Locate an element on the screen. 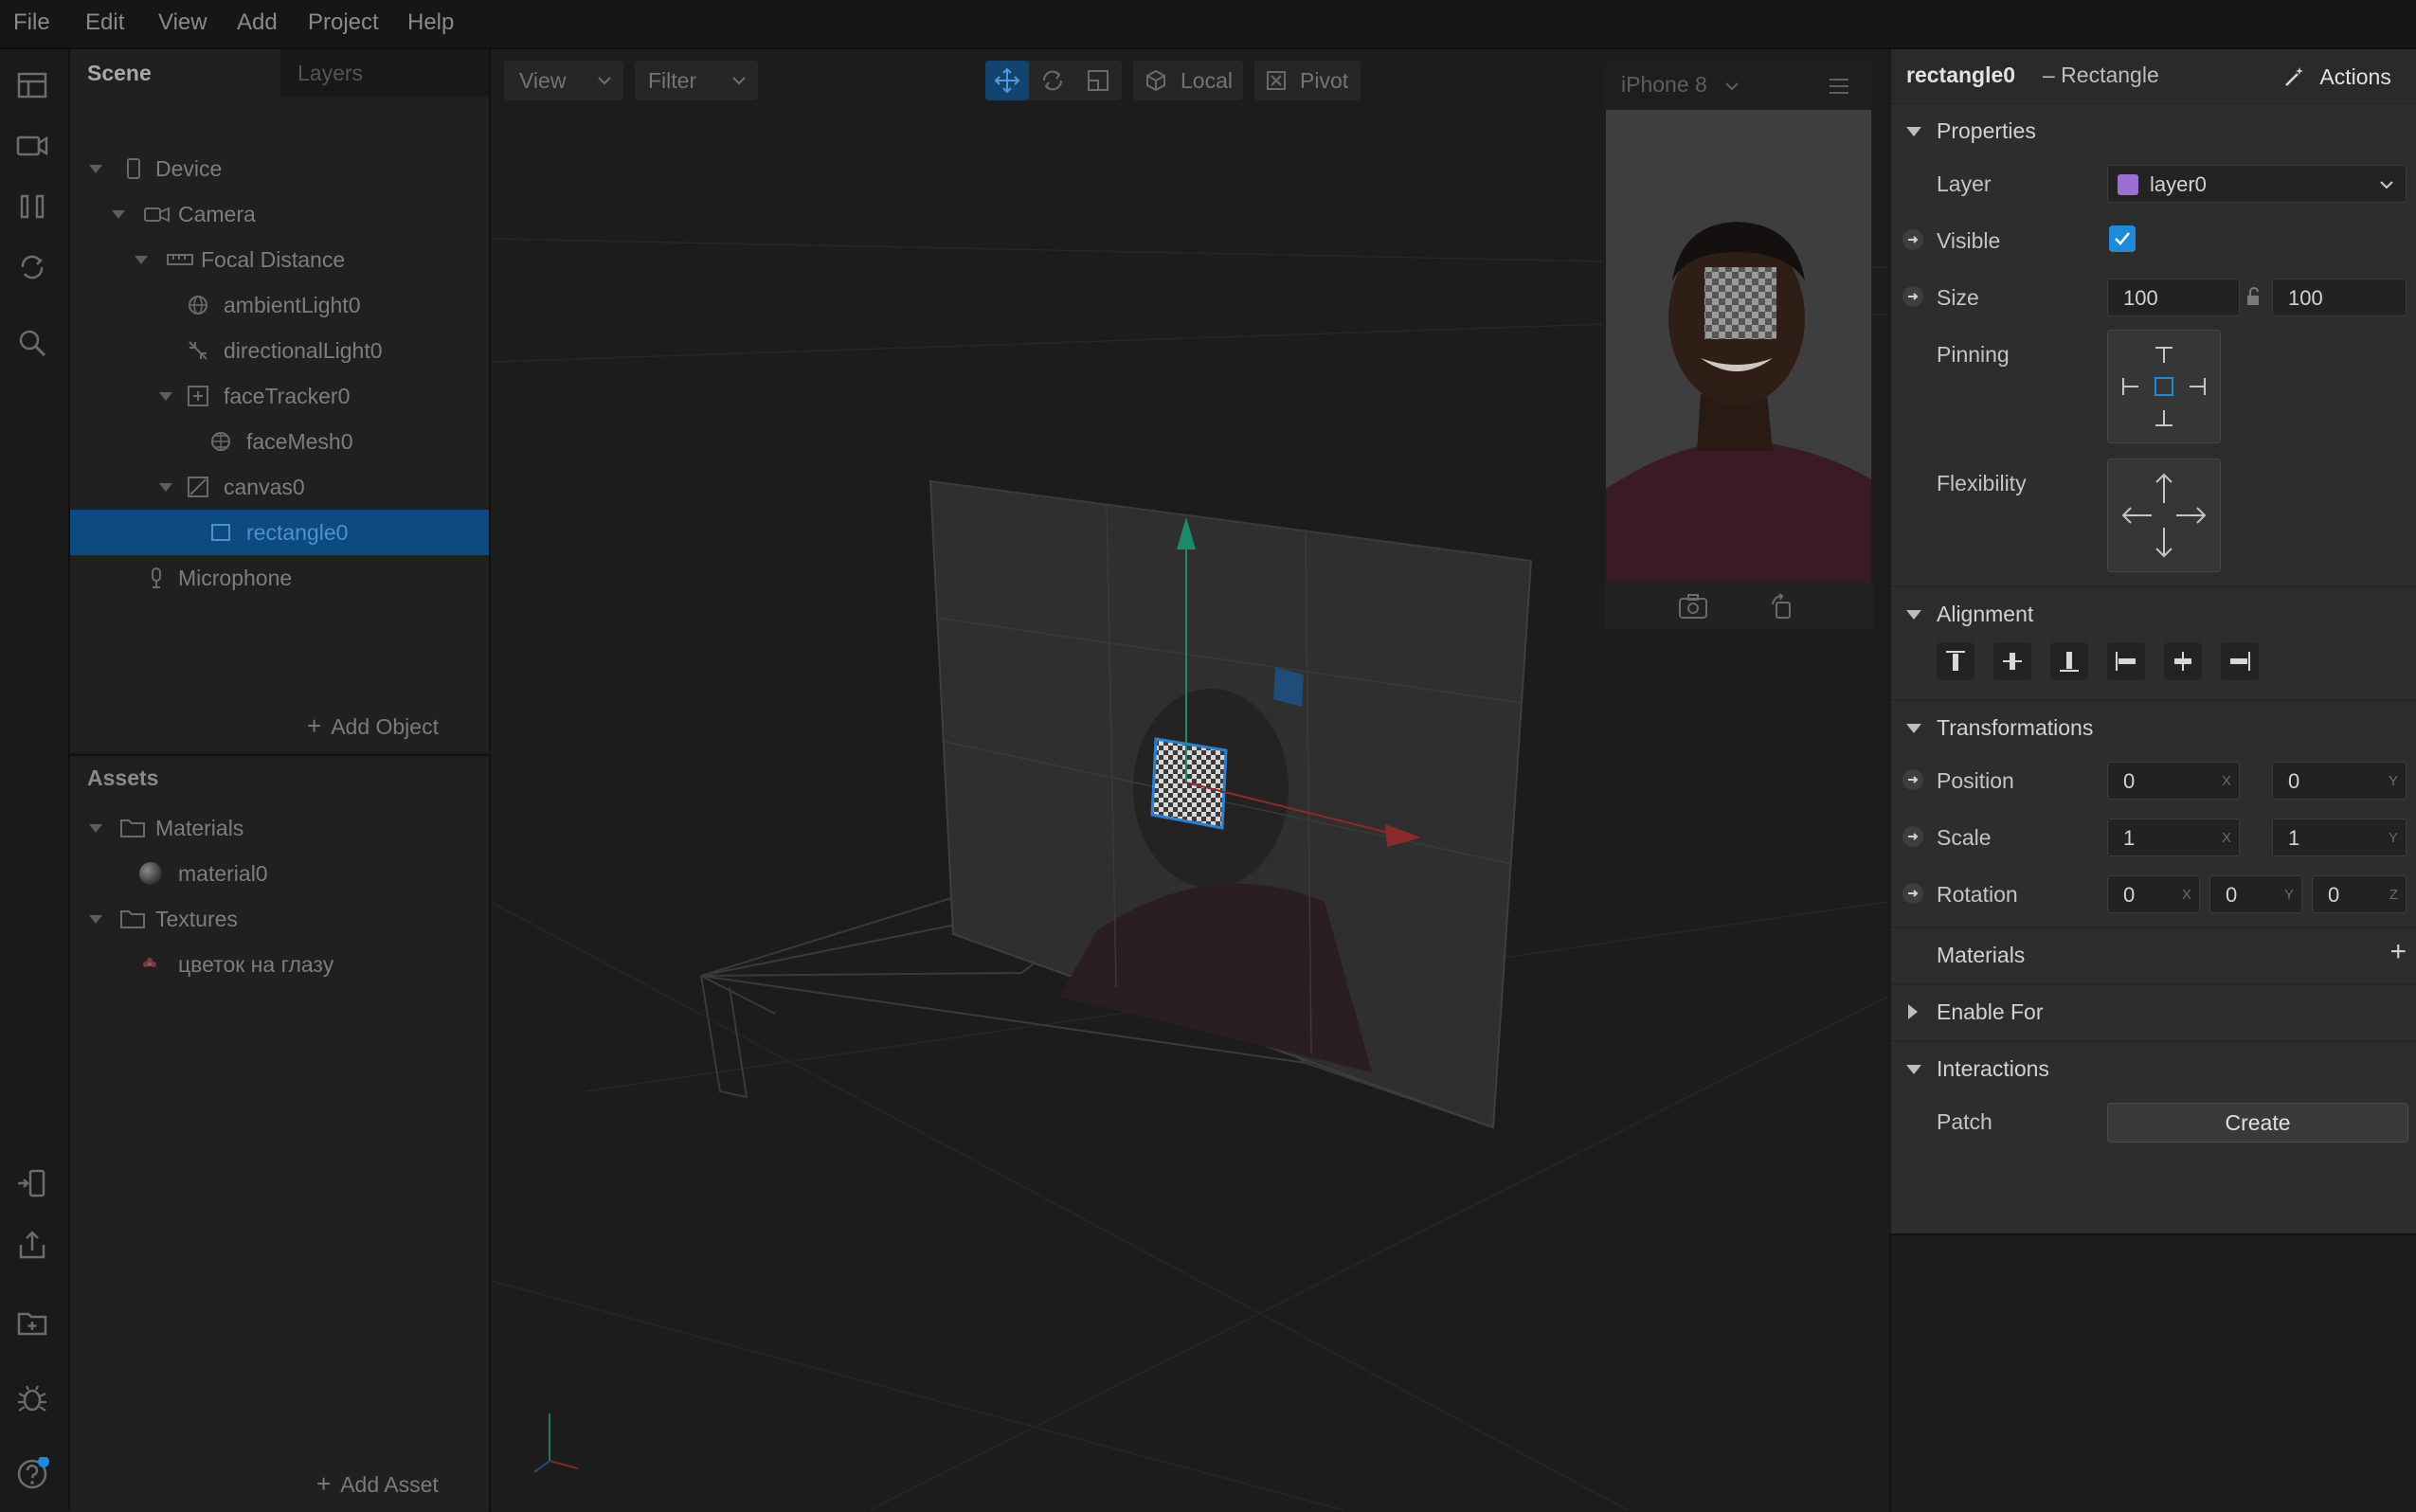 The width and height of the screenshot is (2416, 1512). tree-item-ambient-light: ambientLight0 is located at coordinates (279, 305).